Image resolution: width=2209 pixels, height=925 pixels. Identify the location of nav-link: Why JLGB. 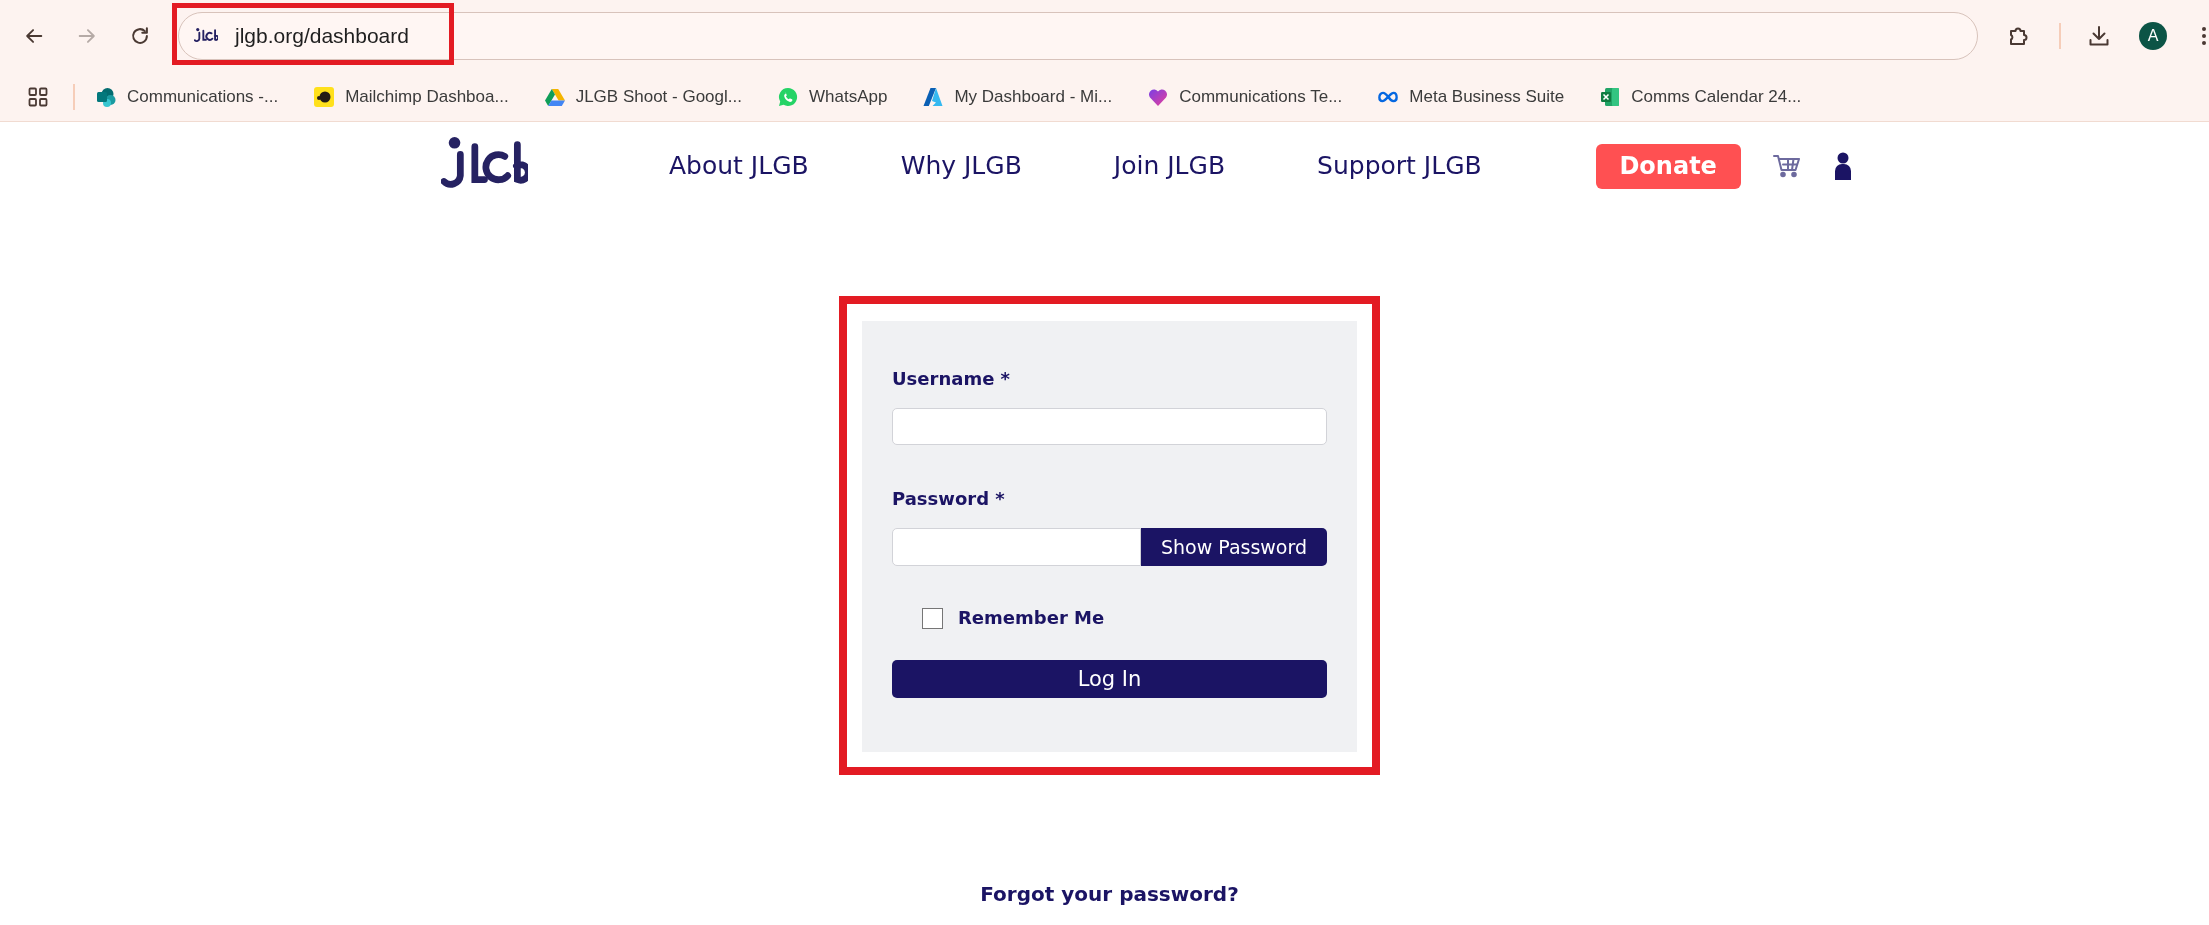
(961, 166).